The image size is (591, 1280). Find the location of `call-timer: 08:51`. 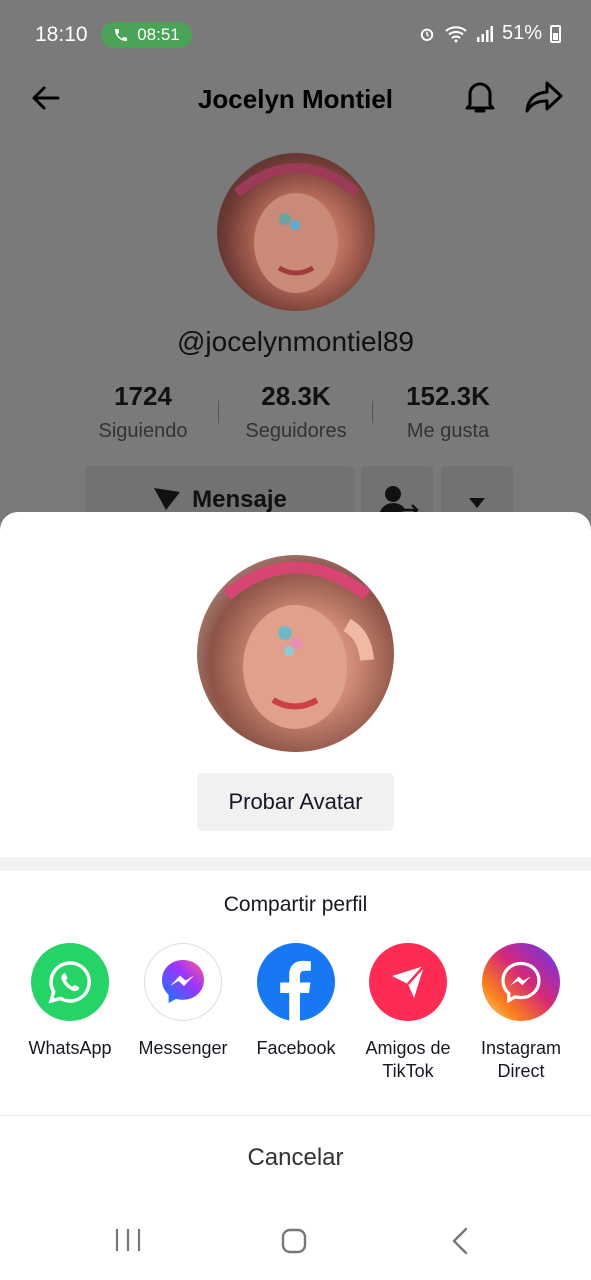

call-timer: 08:51 is located at coordinates (158, 34).